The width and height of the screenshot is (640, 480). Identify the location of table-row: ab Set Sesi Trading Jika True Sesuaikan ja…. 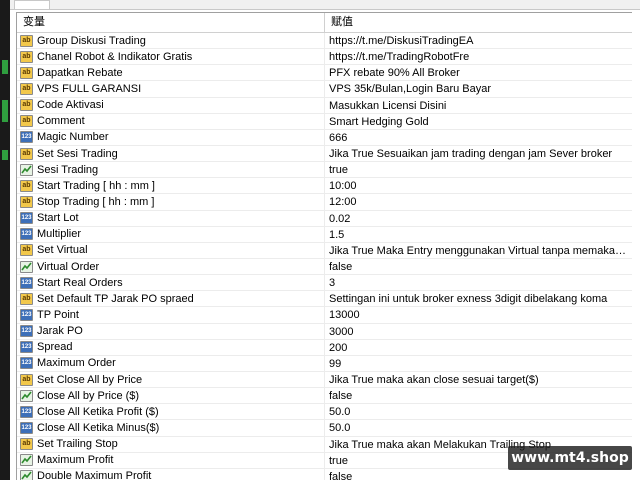
(324, 154).